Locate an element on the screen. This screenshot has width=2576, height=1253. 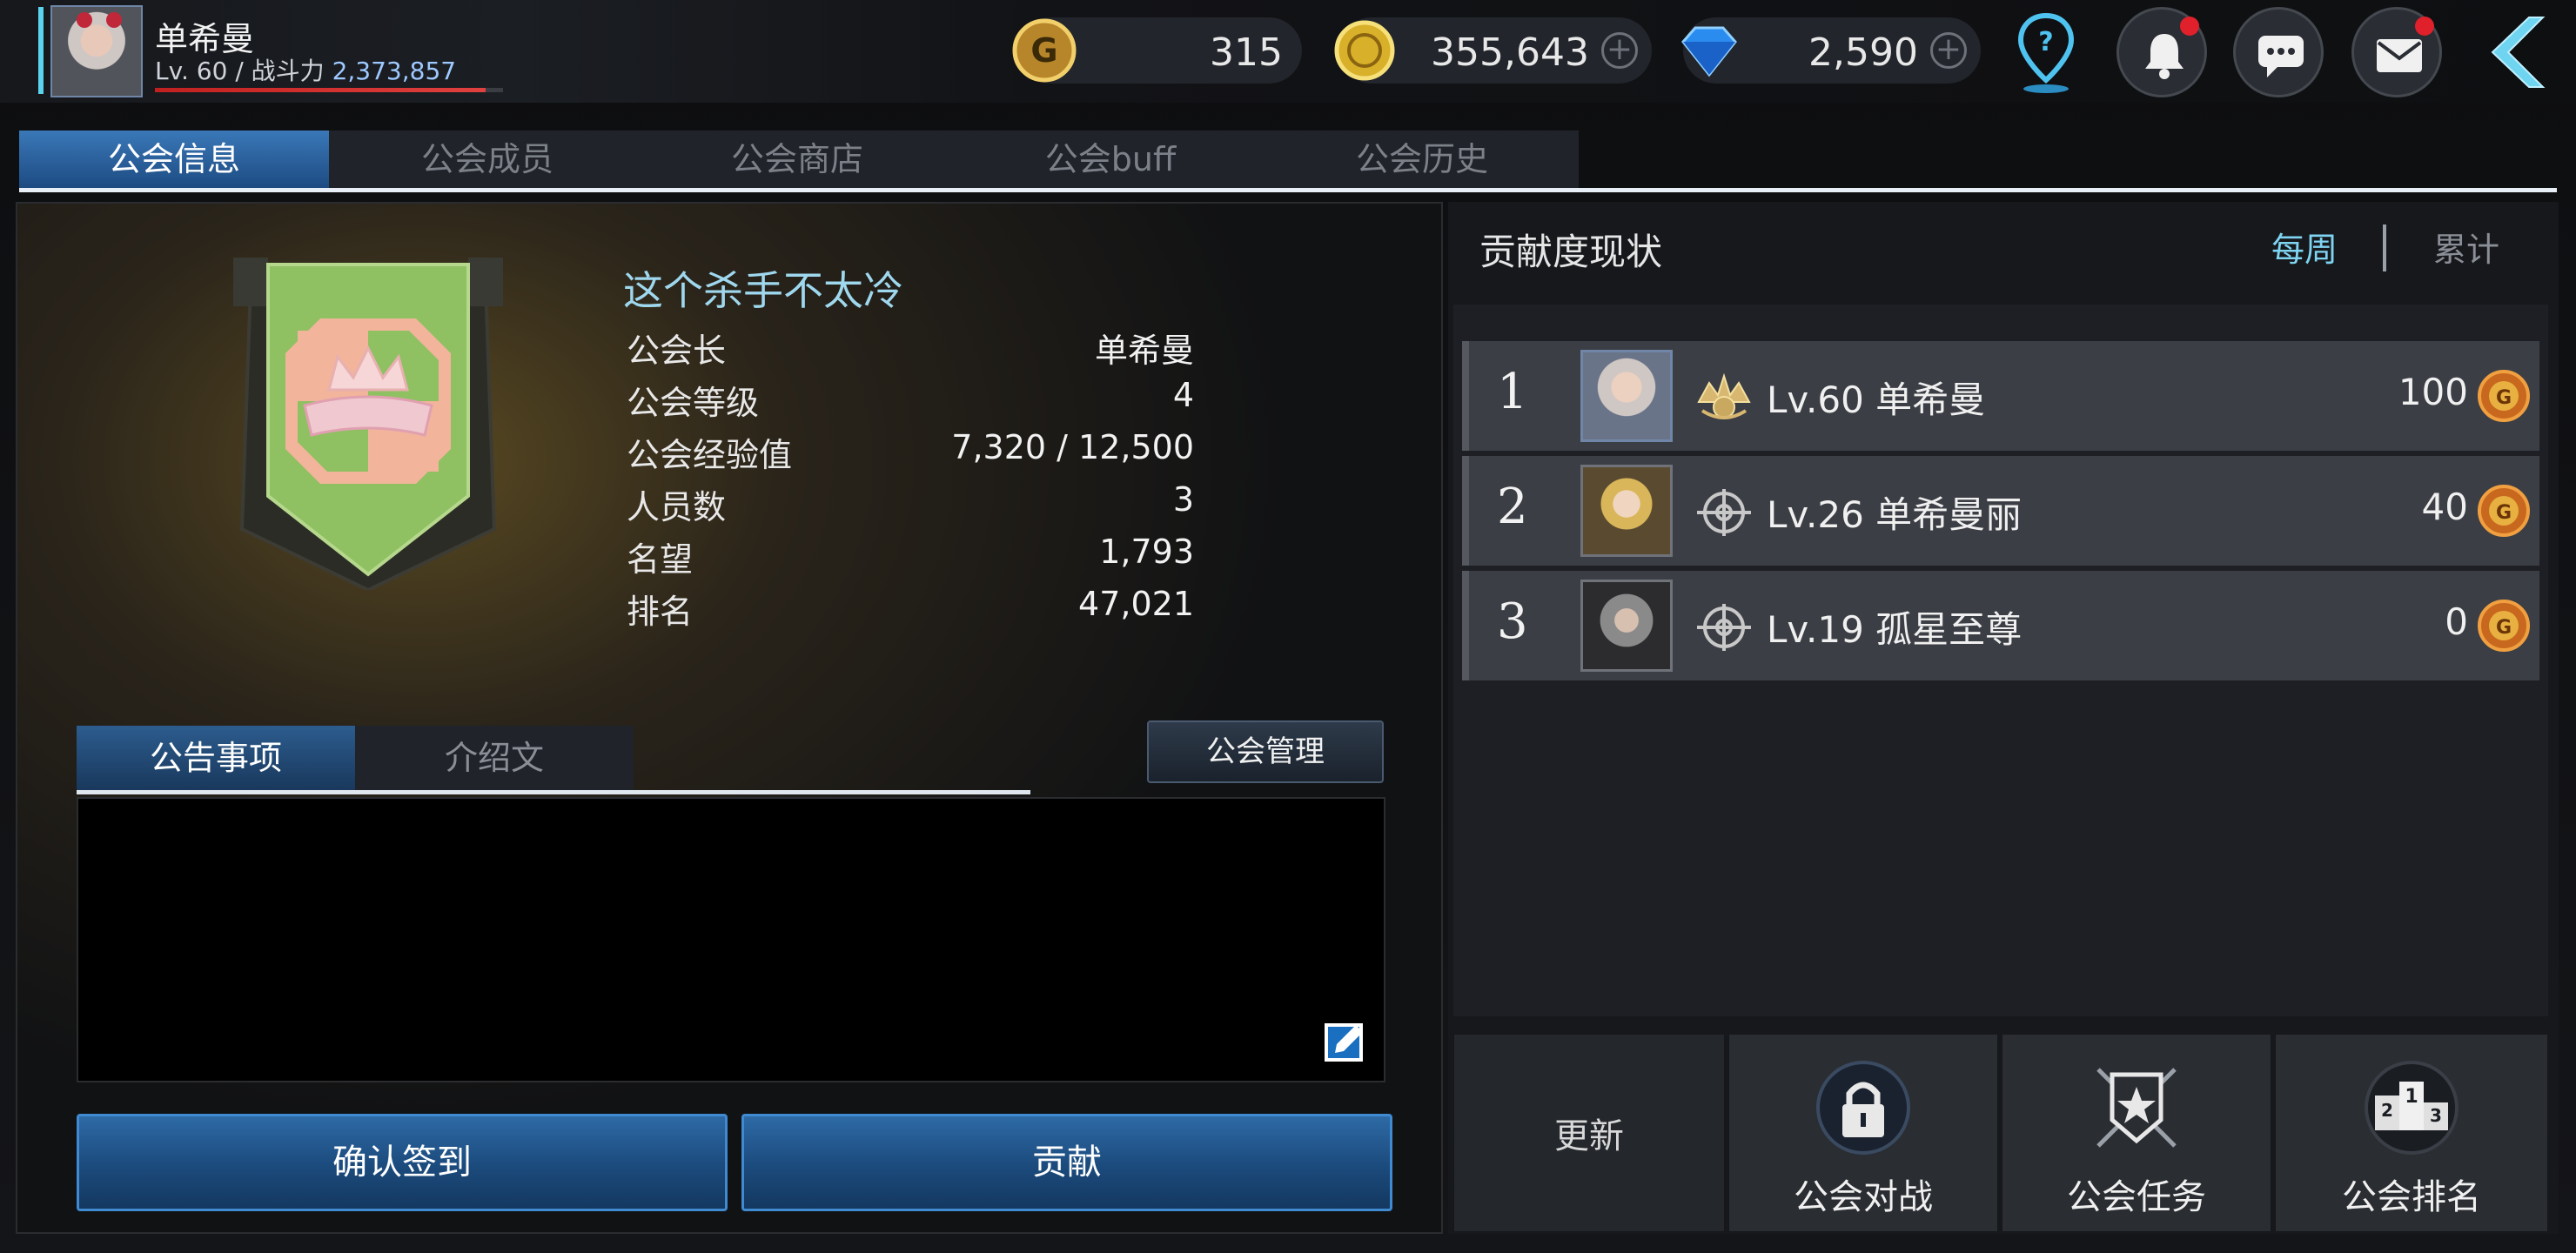
chat-icon is located at coordinates (2281, 56).